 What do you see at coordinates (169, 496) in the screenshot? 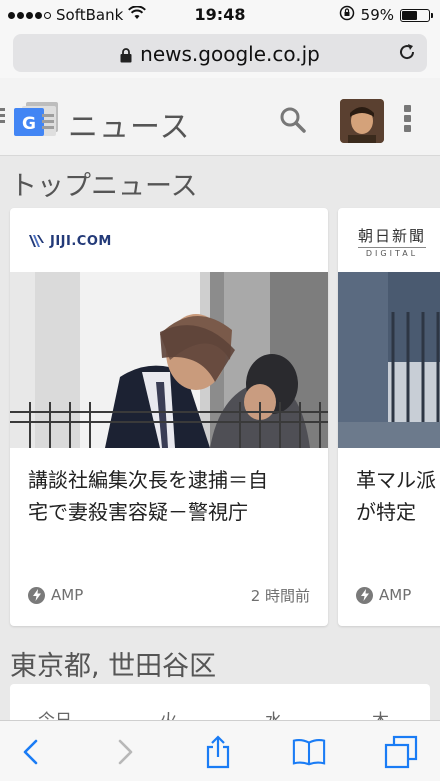
I see `news-headline: 講談社編集次長を逮捕＝自 宅で妻殺害容疑－警視庁` at bounding box center [169, 496].